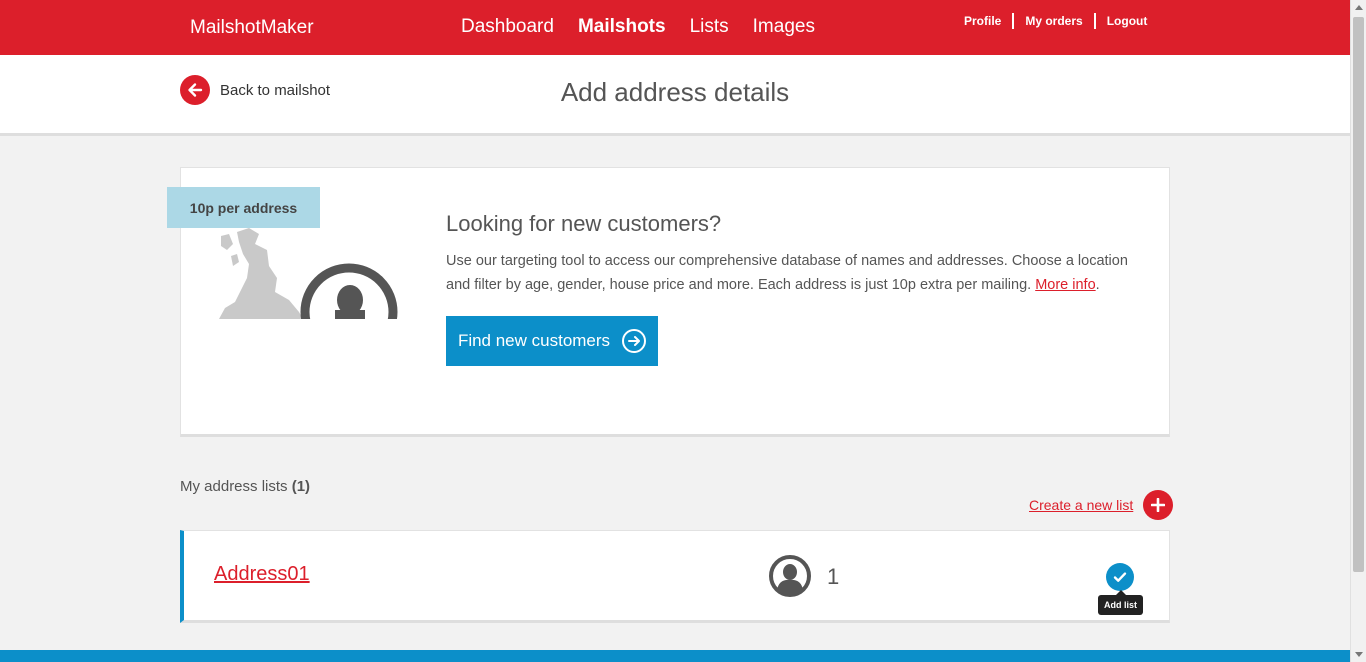 This screenshot has width=1366, height=662. I want to click on page-subheader: Back to mailshot Add address details, so click(675, 95).